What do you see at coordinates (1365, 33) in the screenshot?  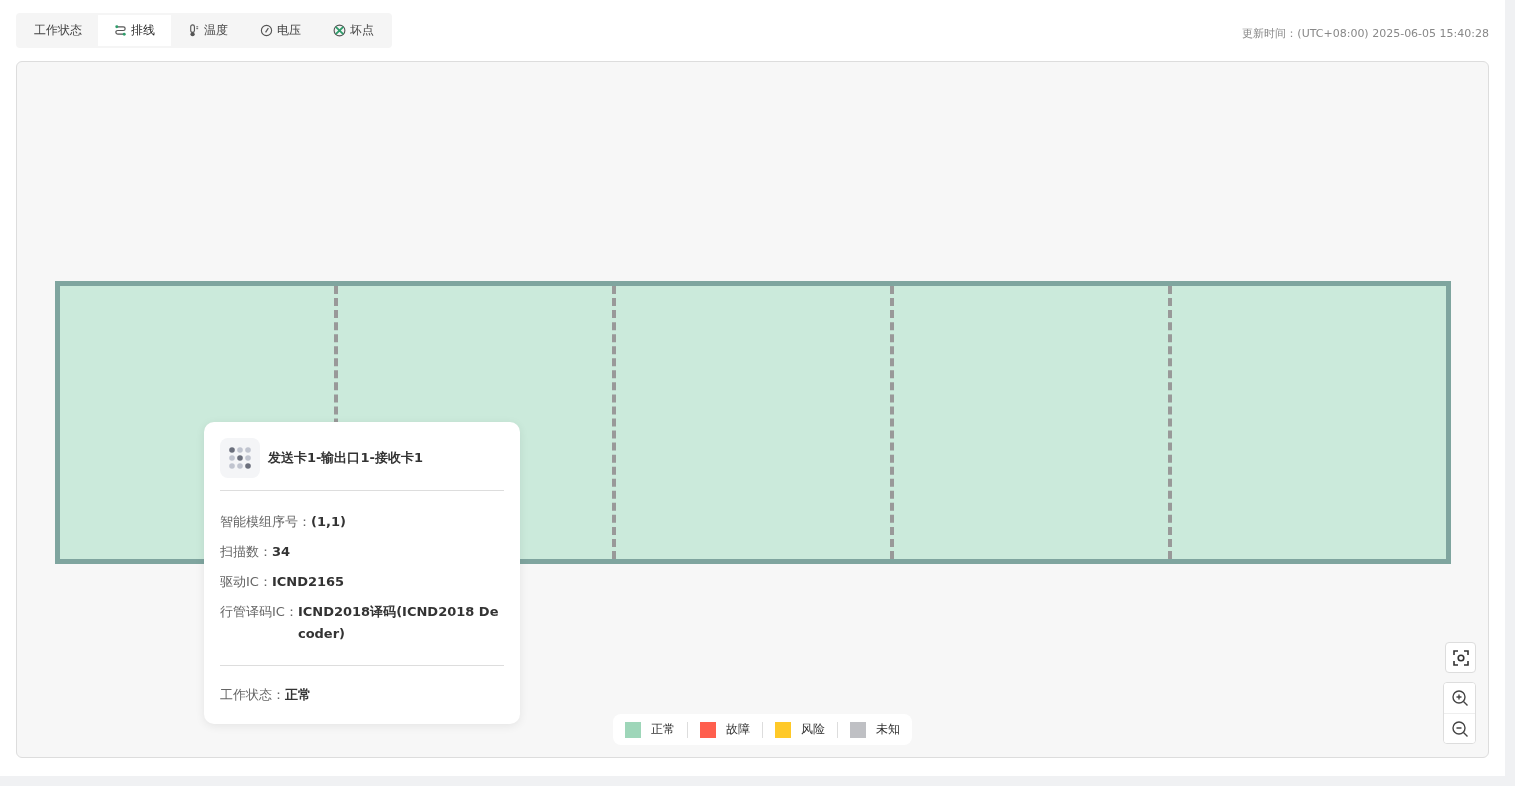 I see `update-time: 更新时间：(UTC+08:00) 2025-06-05 15:40:28` at bounding box center [1365, 33].